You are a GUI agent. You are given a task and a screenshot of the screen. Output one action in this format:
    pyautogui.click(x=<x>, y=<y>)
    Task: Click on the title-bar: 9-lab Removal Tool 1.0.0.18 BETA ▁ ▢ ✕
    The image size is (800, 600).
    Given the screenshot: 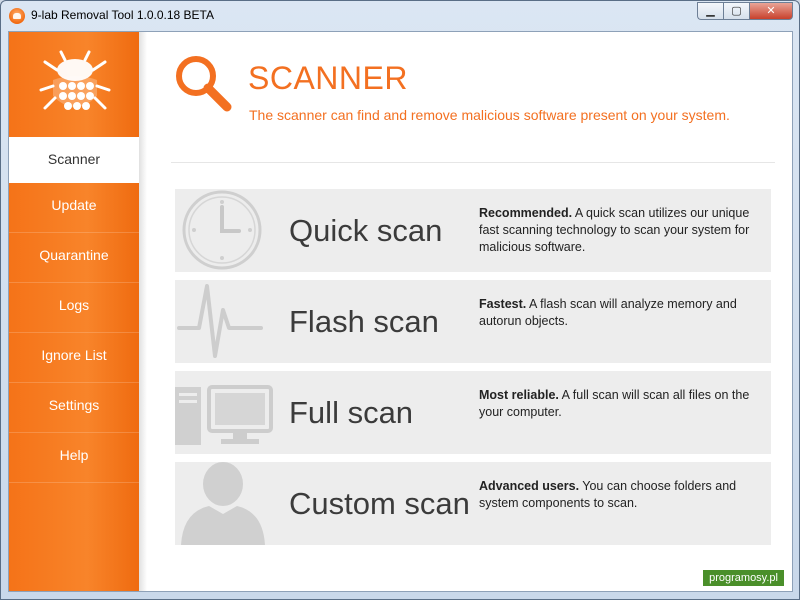 What is the action you would take?
    pyautogui.click(x=400, y=16)
    